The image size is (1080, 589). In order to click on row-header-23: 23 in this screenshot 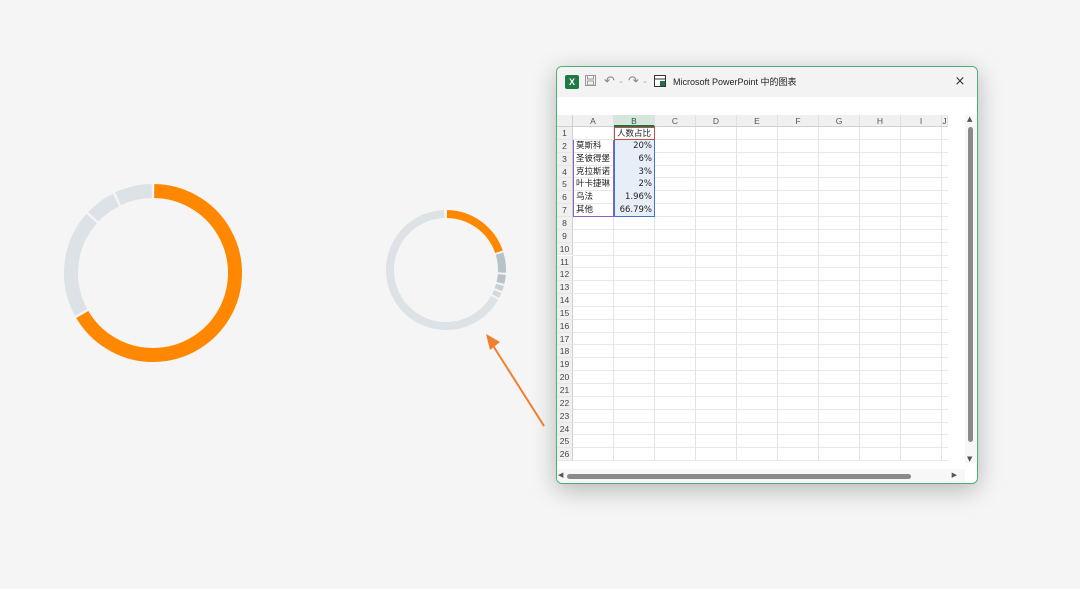, I will do `click(565, 416)`.